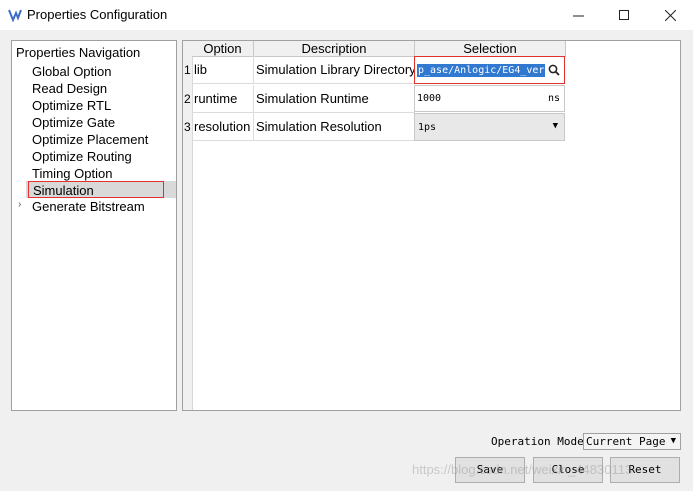 This screenshot has height=491, width=693. Describe the element at coordinates (187, 99) in the screenshot. I see `row-number: 2` at that location.